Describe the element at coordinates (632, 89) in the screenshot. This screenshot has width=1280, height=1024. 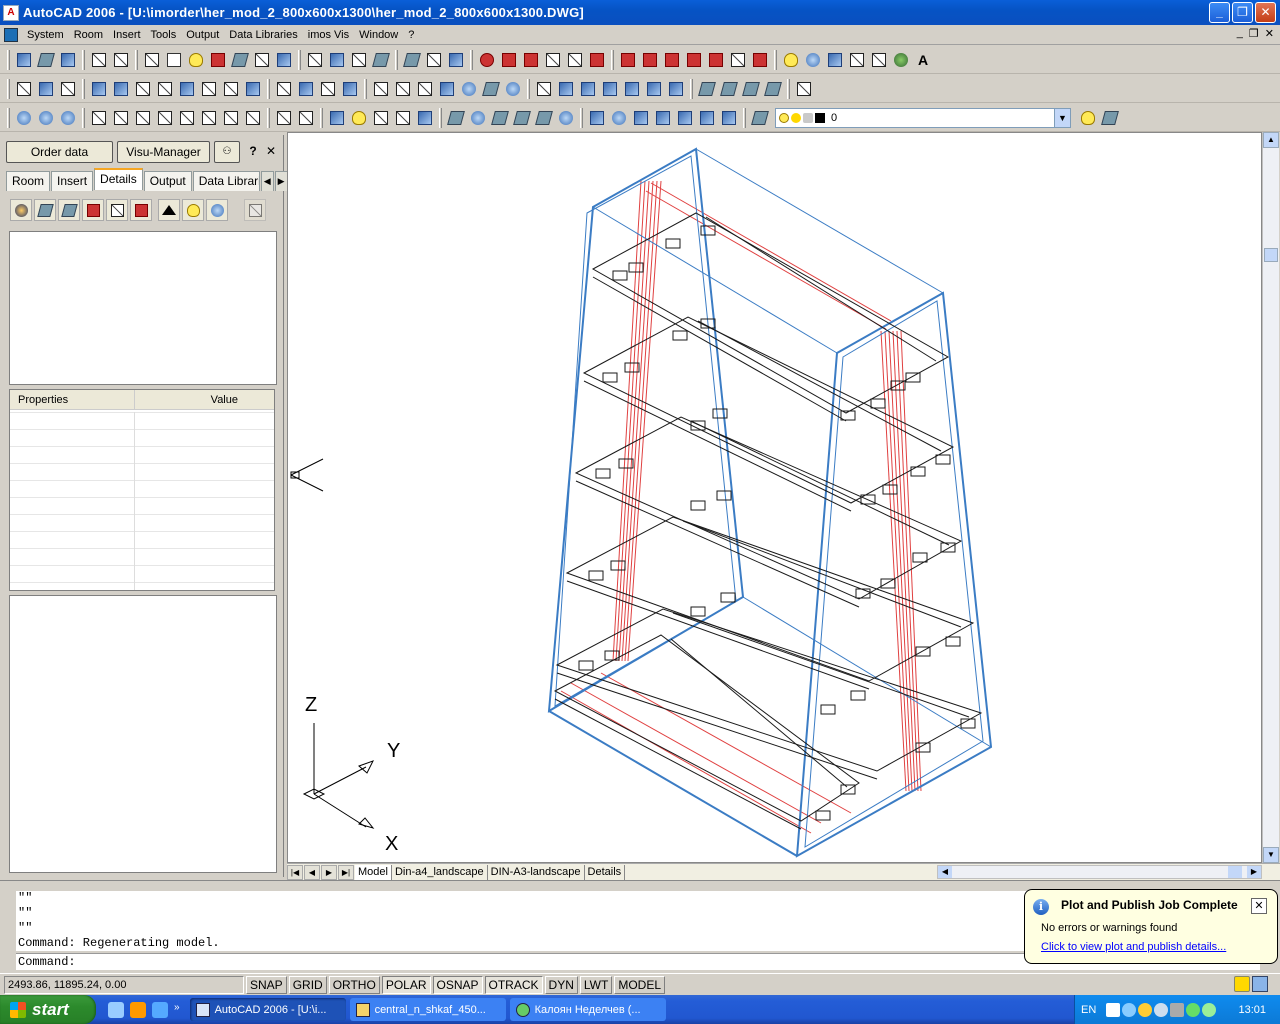
I see `view-right-icon` at that location.